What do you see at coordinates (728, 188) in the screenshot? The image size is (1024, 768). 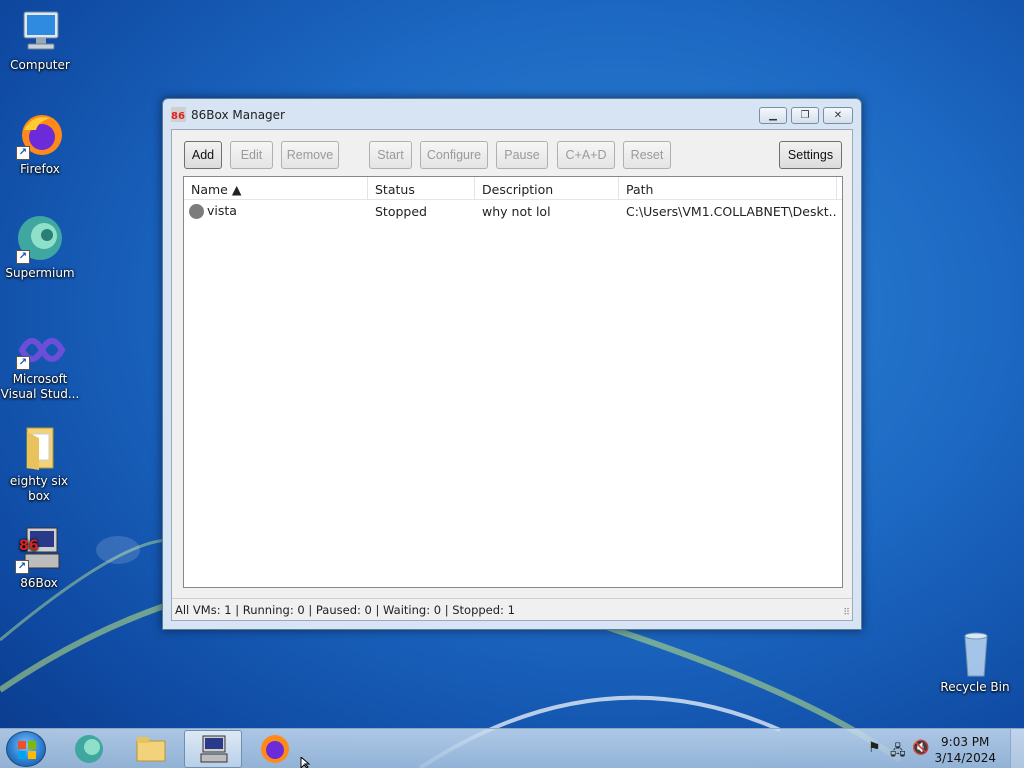 I see `column-header-path: Path` at bounding box center [728, 188].